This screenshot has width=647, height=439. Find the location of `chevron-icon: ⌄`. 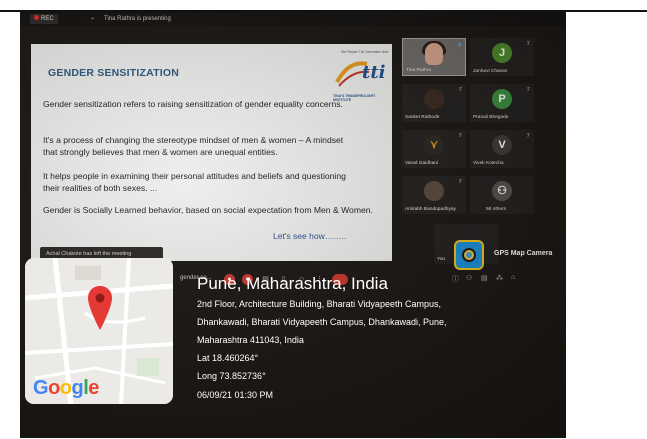

chevron-icon: ⌄ is located at coordinates (92, 17).